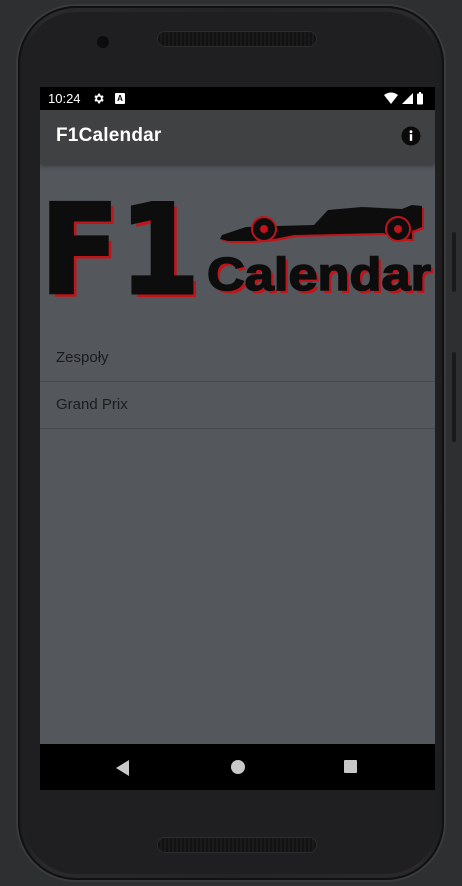  I want to click on race-car-icon, so click(322, 224).